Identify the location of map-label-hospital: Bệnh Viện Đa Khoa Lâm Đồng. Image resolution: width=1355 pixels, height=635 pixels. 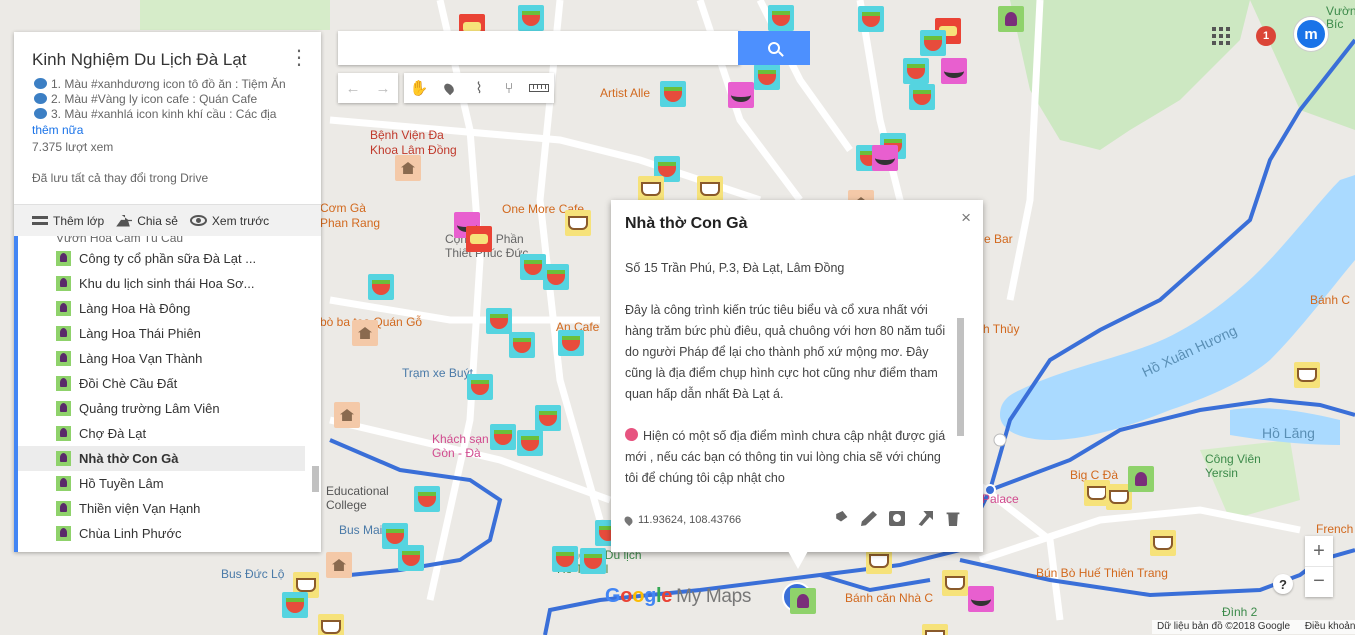
(413, 142).